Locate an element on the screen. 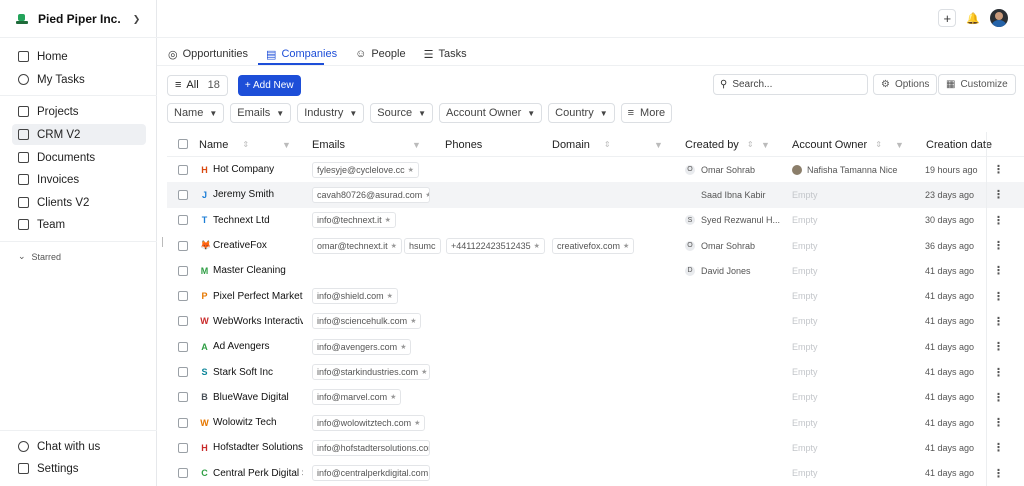 The image size is (1024, 486). sidebar-item-home: Home is located at coordinates (79, 56).